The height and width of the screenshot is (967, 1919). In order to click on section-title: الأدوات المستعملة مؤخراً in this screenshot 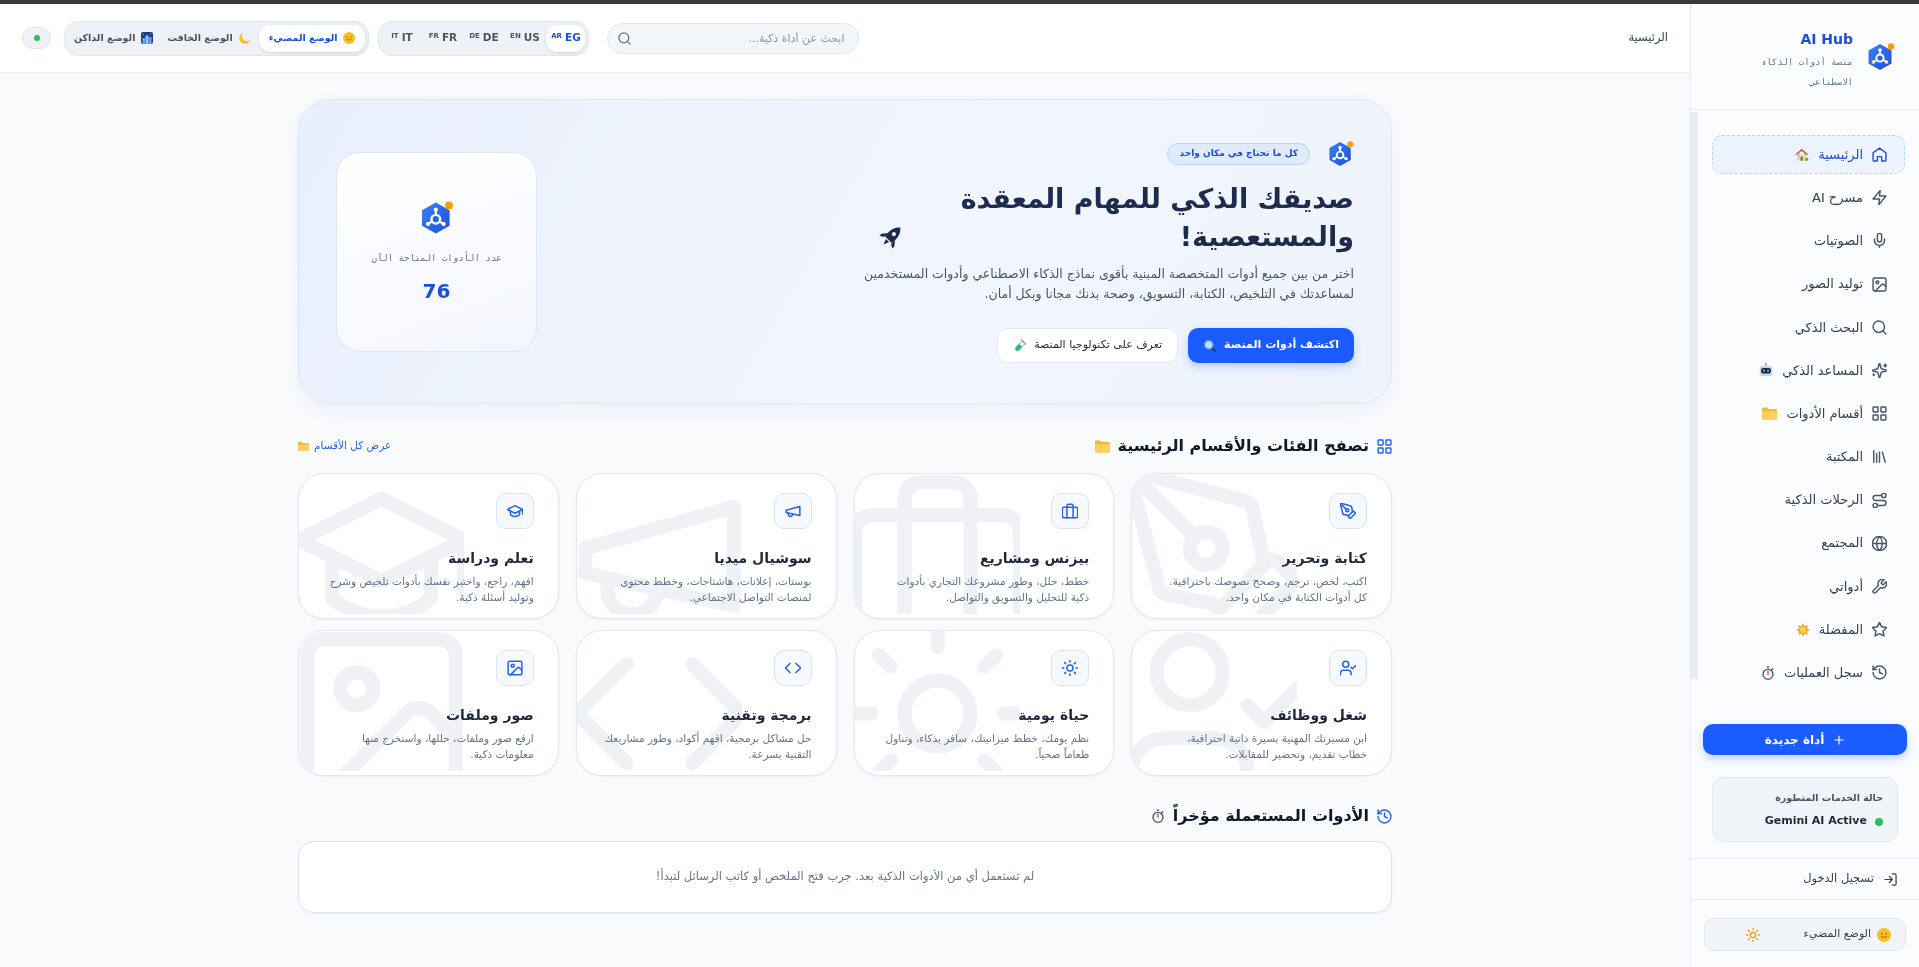, I will do `click(1270, 815)`.